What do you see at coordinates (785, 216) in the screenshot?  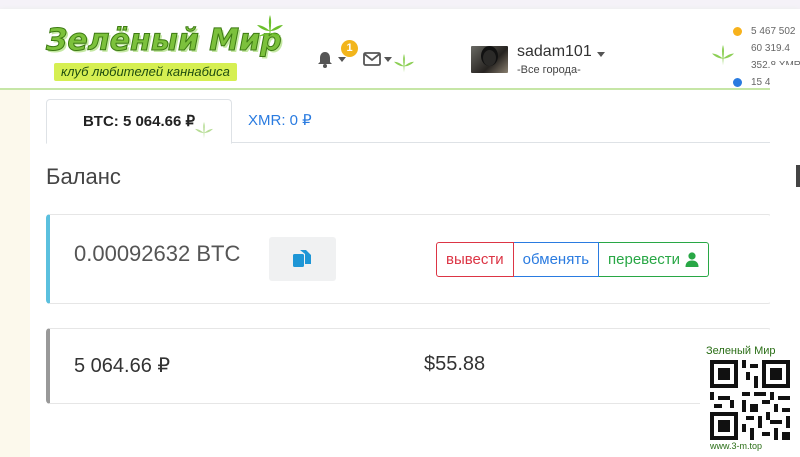 I see `right-gutter` at bounding box center [785, 216].